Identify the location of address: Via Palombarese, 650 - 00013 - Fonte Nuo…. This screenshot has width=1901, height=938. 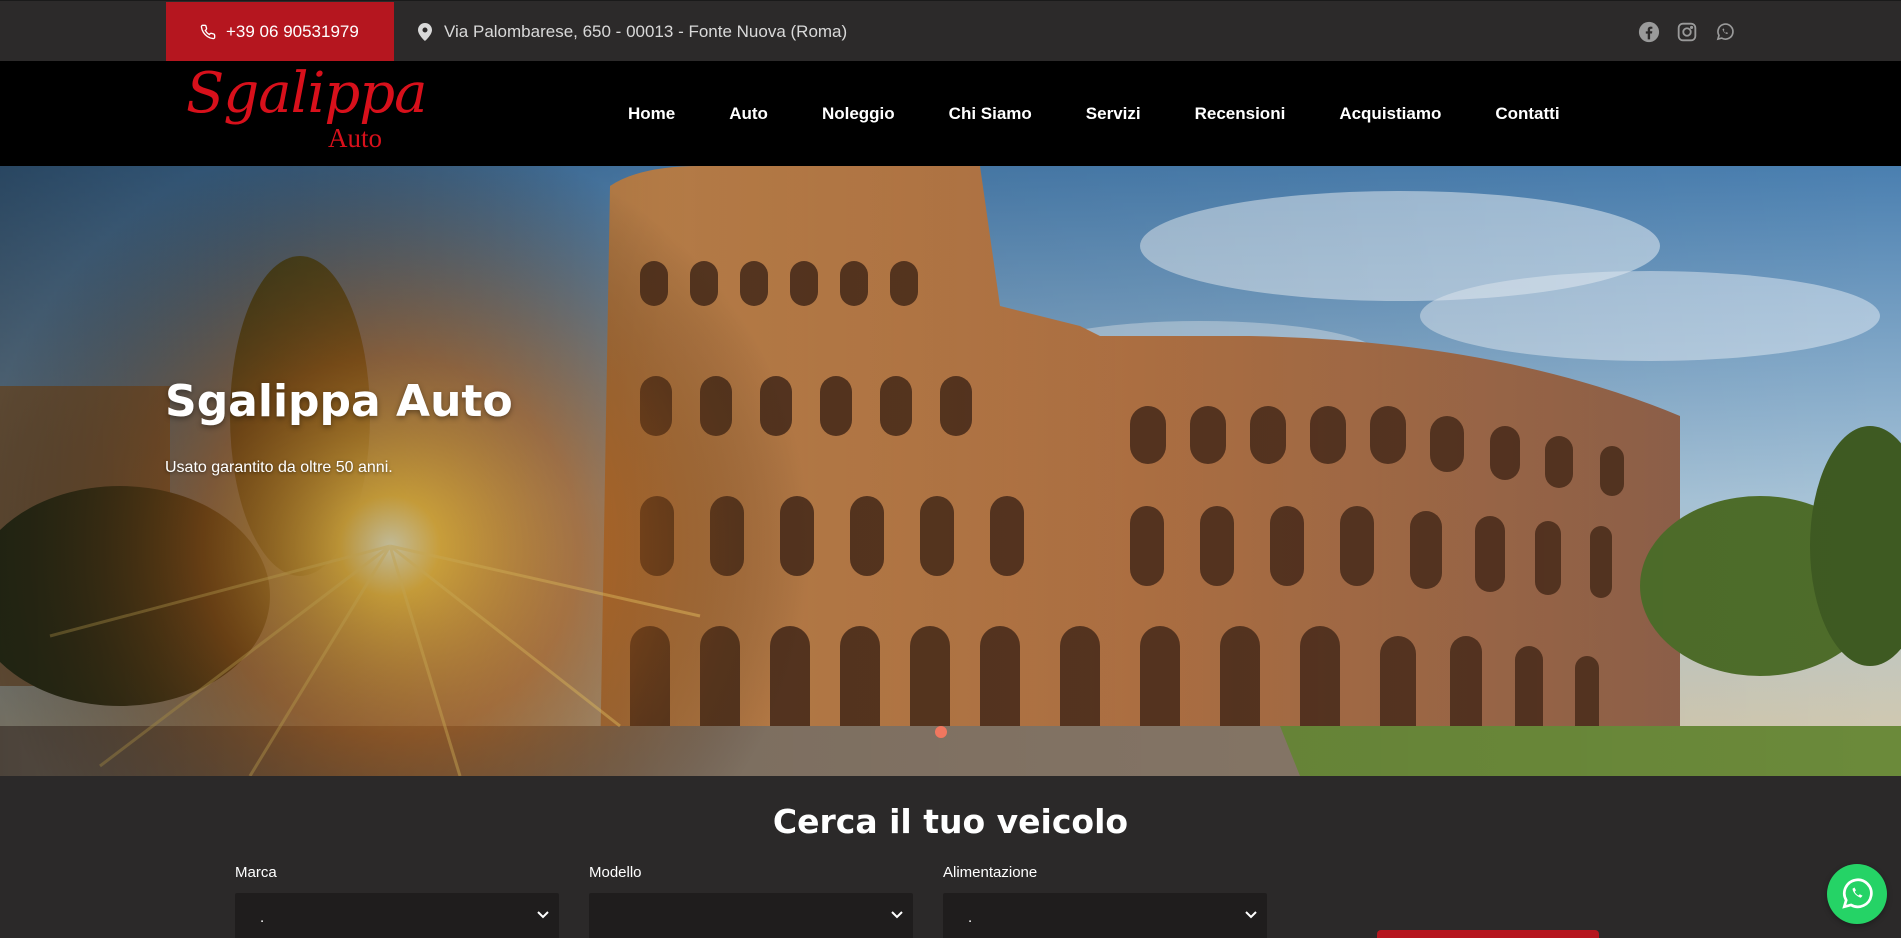
(632, 31).